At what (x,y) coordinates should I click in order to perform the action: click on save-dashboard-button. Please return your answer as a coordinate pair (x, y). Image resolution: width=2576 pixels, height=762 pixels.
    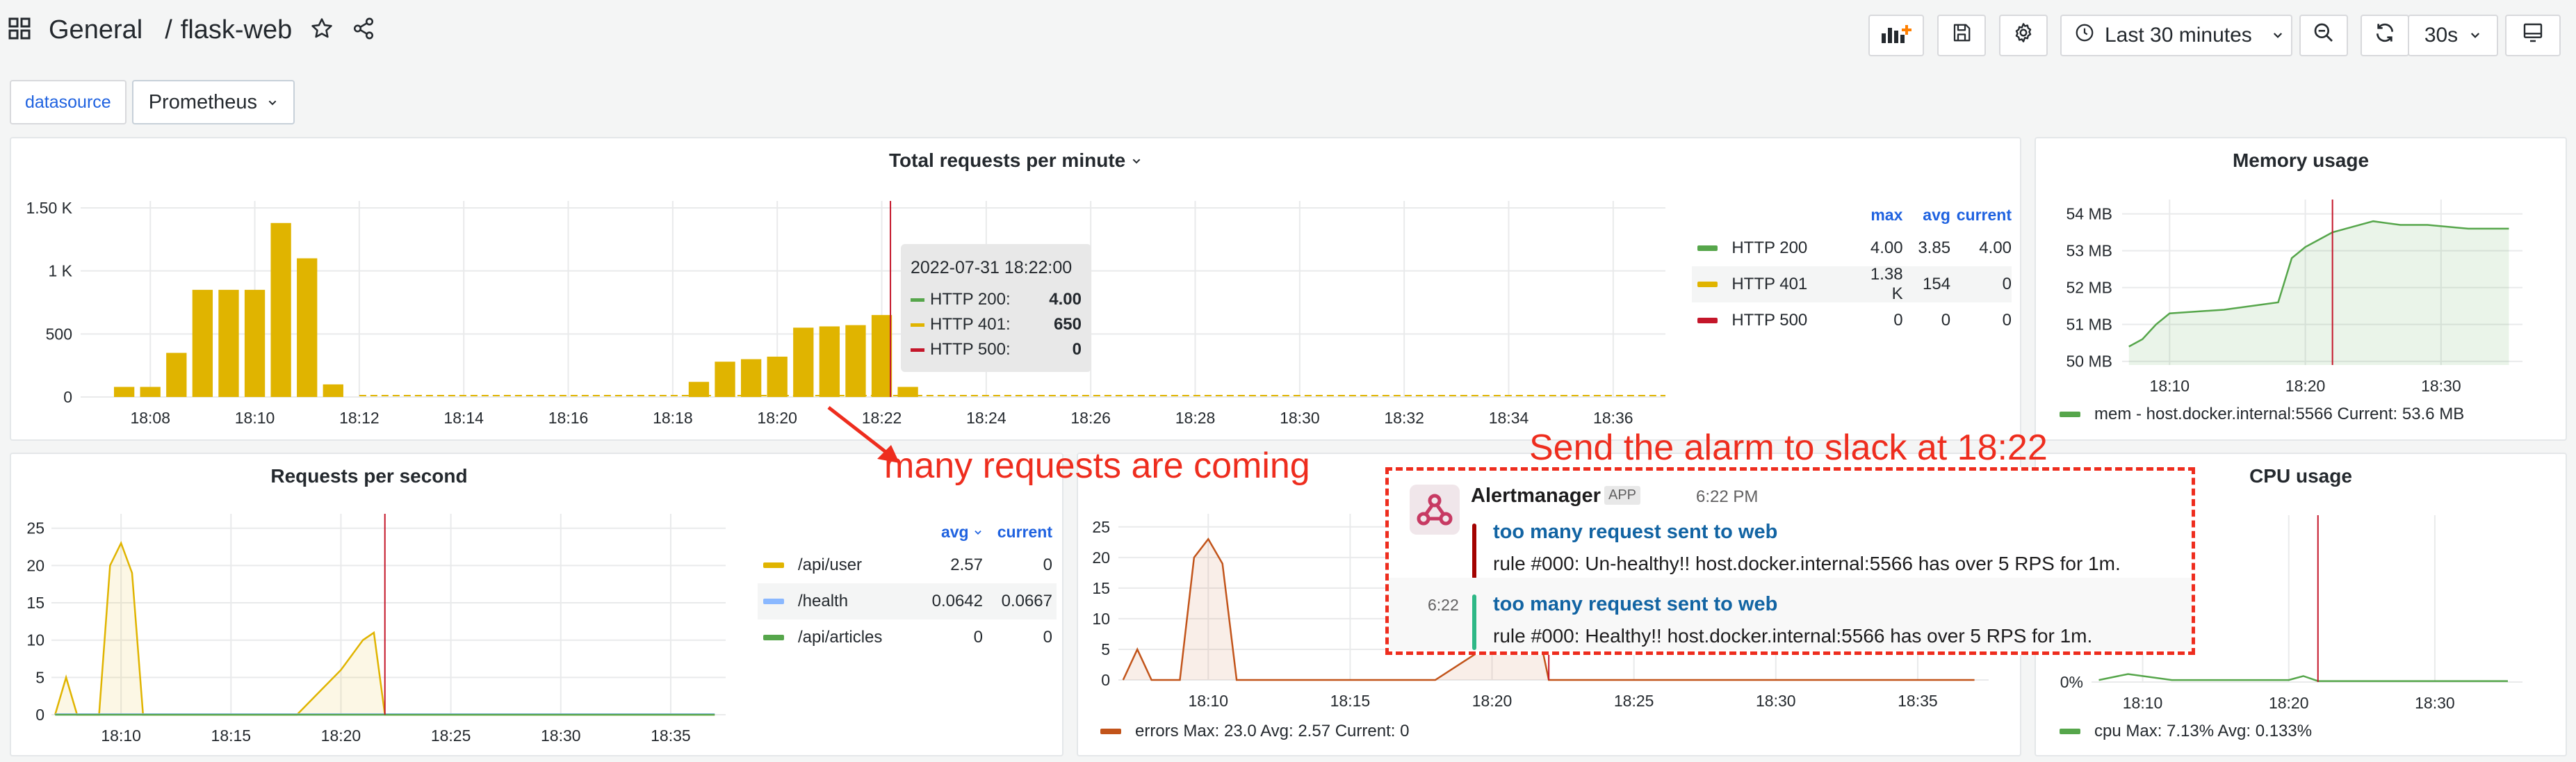
    Looking at the image, I should click on (1961, 35).